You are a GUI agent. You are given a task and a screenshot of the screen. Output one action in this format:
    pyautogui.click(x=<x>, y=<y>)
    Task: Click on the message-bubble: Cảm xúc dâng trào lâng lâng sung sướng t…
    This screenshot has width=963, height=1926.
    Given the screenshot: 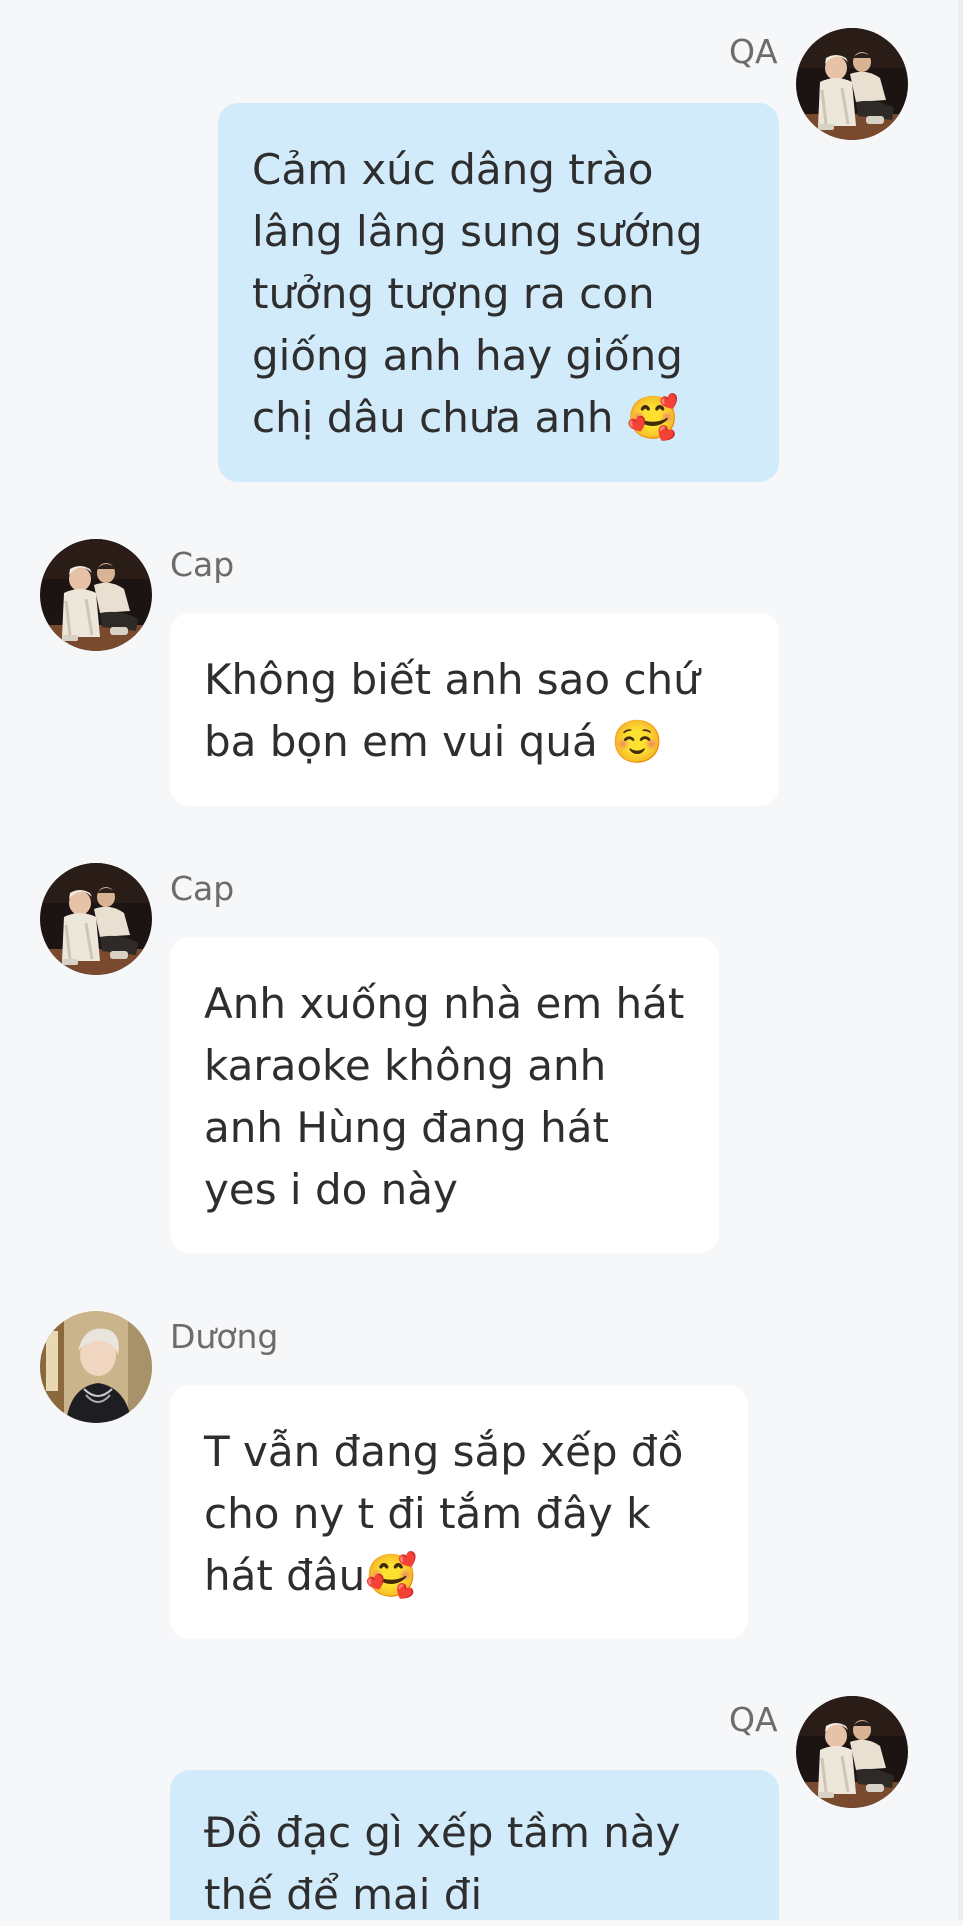 What is the action you would take?
    pyautogui.click(x=498, y=292)
    